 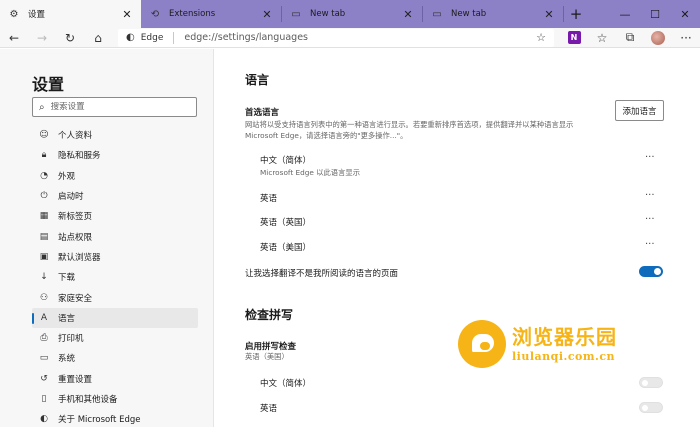 What do you see at coordinates (70, 38) in the screenshot?
I see `refresh-button: ↻` at bounding box center [70, 38].